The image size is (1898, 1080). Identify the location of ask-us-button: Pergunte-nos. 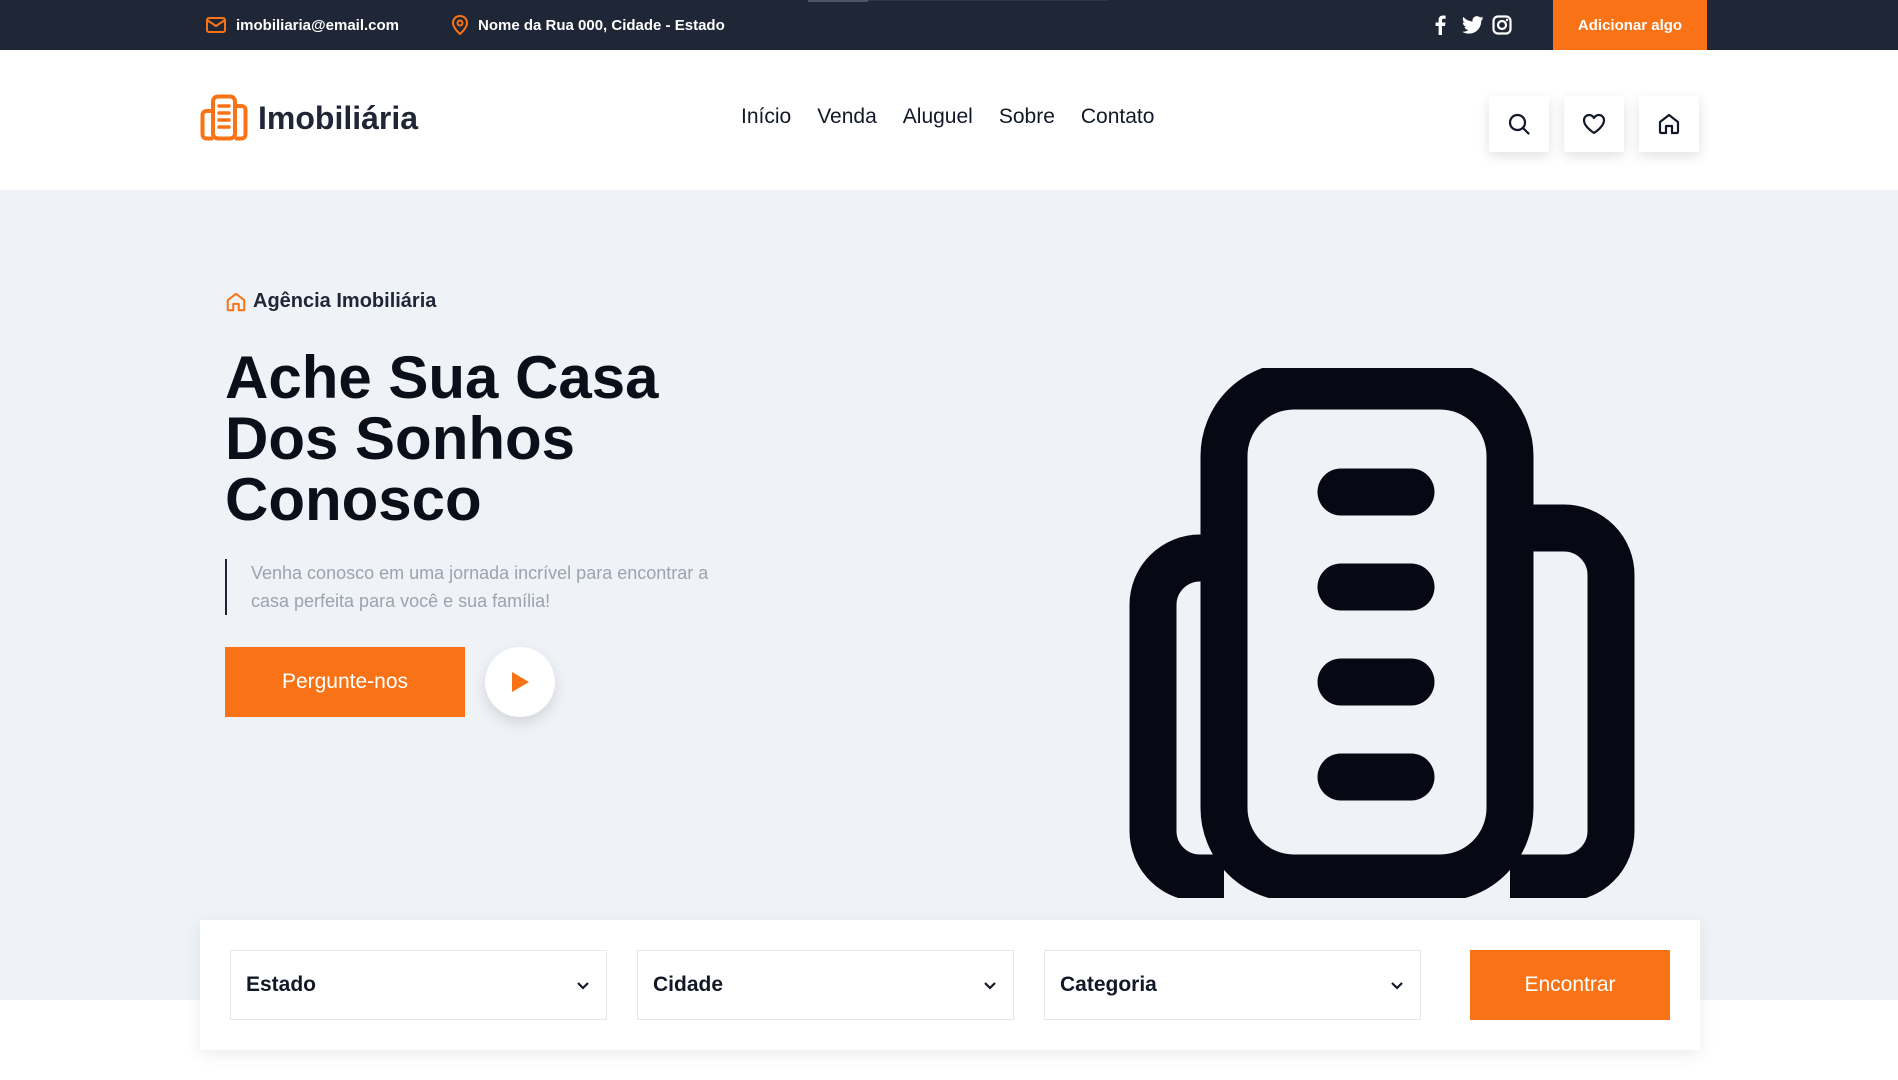
(345, 682).